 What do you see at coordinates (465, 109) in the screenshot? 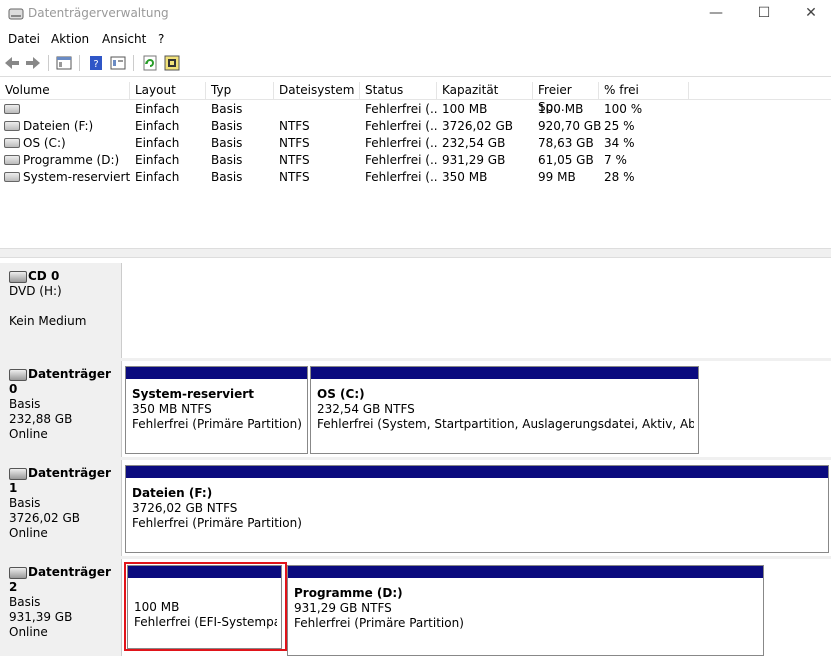
I see `capacity-cell: 100 MB` at bounding box center [465, 109].